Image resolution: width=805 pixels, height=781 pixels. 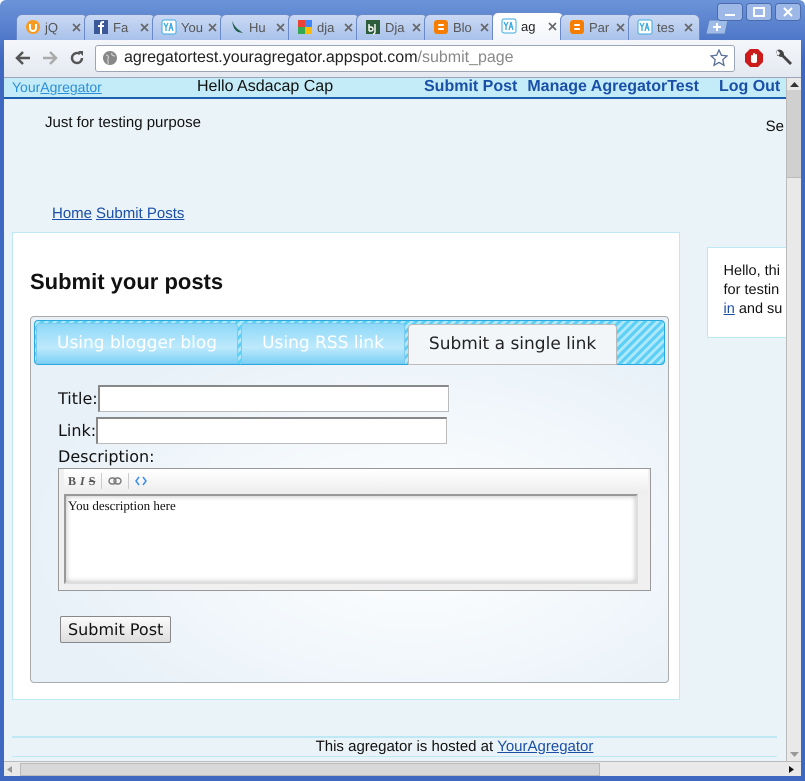 I want to click on address-bar: agregatortest.youragregator.appspot.com/submit_page, so click(x=415, y=58).